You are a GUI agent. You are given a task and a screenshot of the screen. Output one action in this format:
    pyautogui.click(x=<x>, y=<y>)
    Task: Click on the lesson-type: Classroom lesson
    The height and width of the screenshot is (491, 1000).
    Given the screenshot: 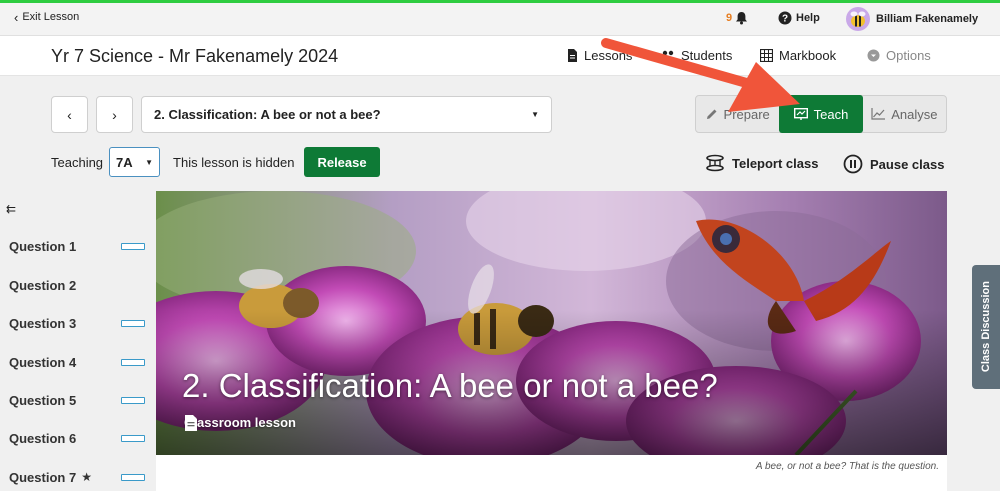 What is the action you would take?
    pyautogui.click(x=240, y=423)
    